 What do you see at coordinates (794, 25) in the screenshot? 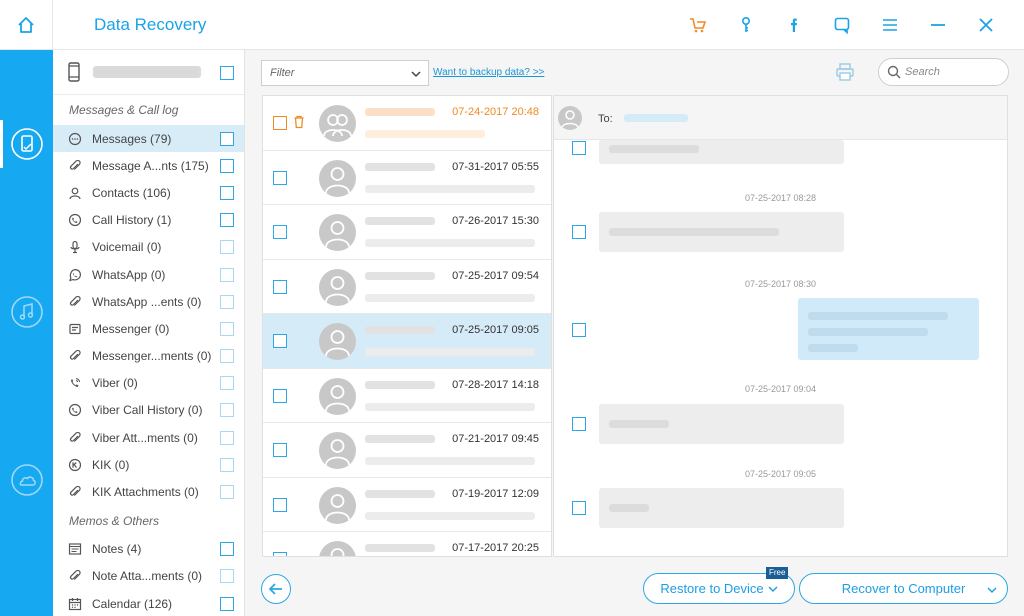
I see `facebook-button` at bounding box center [794, 25].